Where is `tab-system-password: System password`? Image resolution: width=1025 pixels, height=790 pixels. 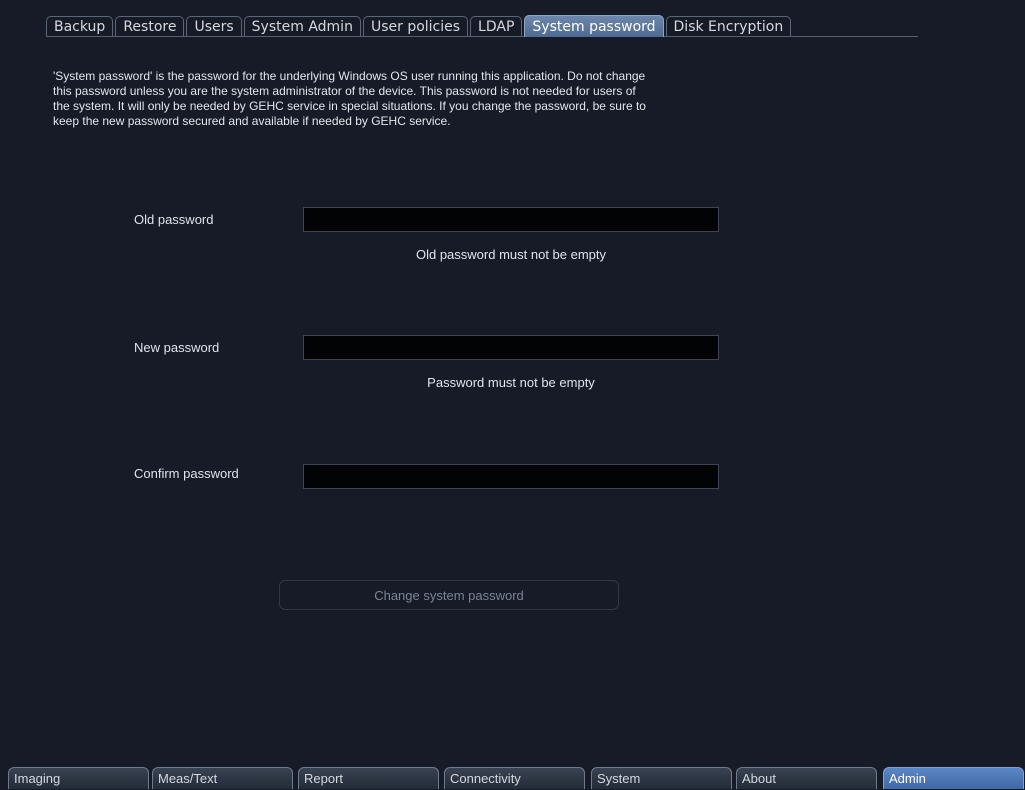
tab-system-password: System password is located at coordinates (594, 26).